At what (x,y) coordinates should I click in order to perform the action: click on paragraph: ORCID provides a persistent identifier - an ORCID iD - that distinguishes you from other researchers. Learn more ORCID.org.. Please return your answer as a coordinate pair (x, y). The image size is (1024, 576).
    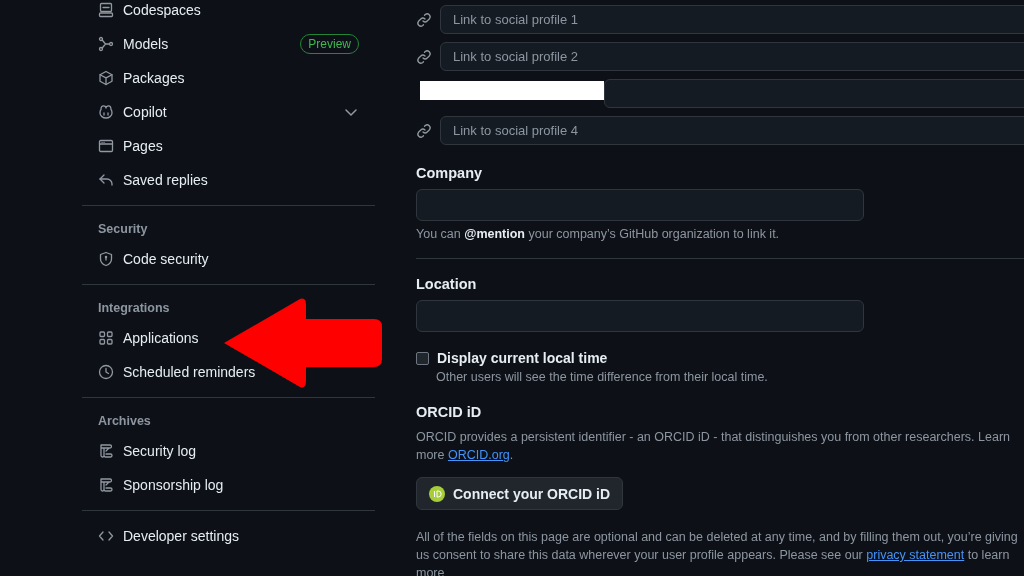
    Looking at the image, I should click on (713, 446).